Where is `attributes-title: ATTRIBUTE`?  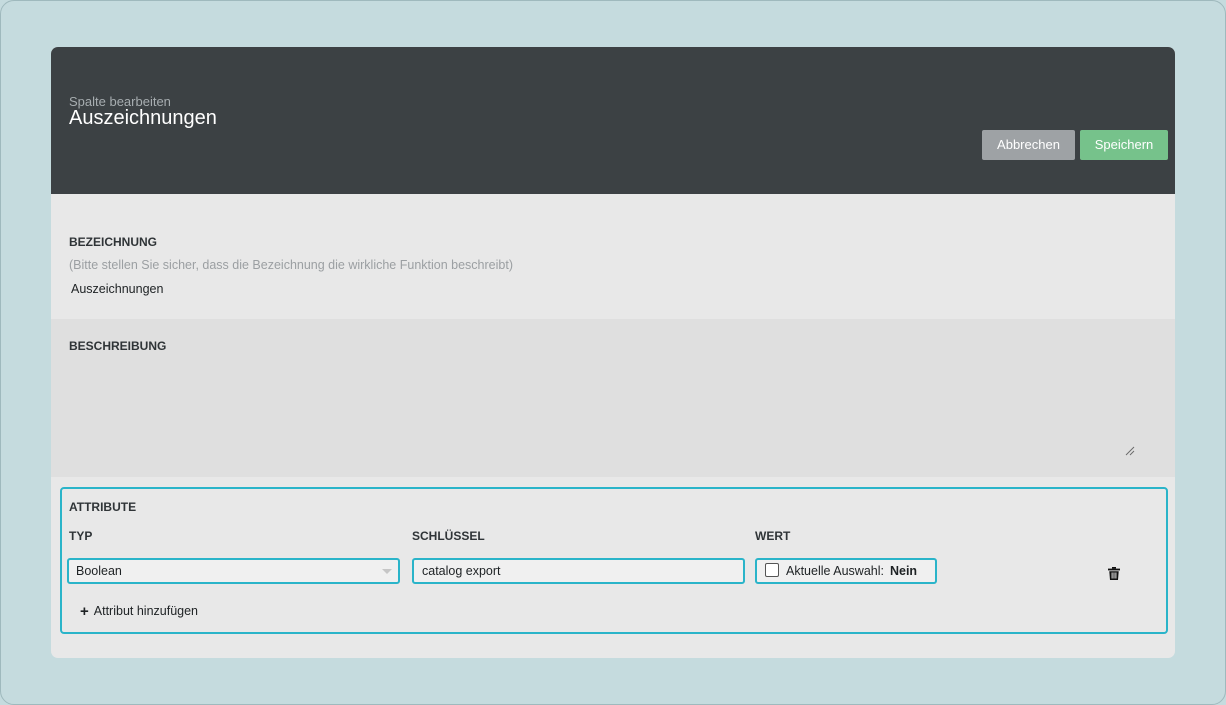
attributes-title: ATTRIBUTE is located at coordinates (103, 507).